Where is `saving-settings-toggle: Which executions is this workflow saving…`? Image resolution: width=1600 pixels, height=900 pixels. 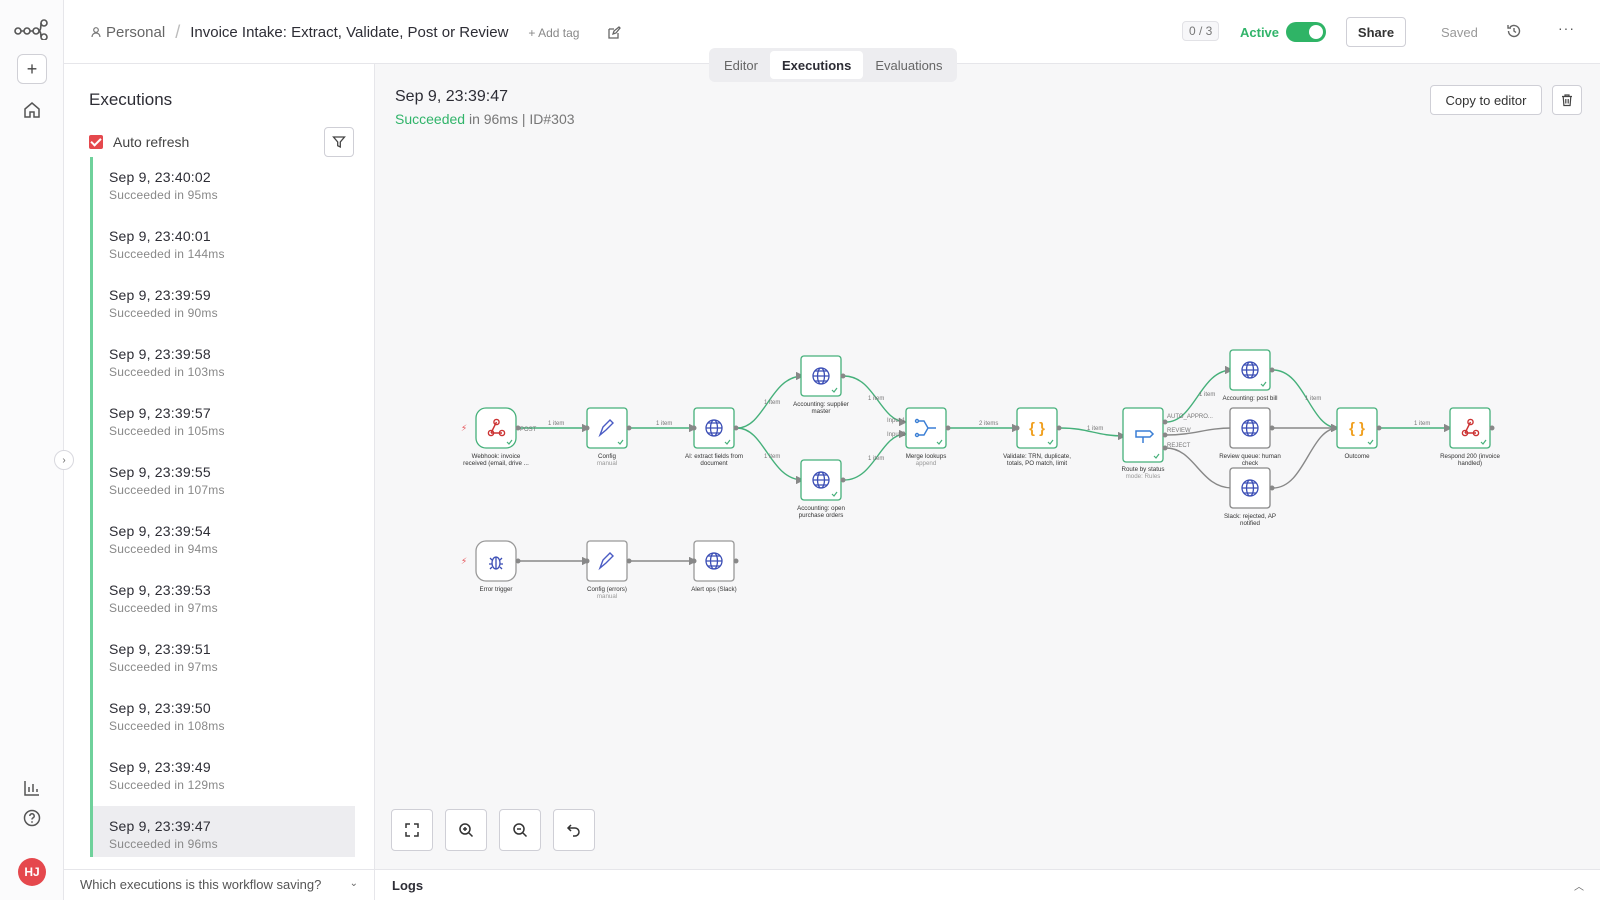
saving-settings-toggle: Which executions is this workflow saving… is located at coordinates (219, 884).